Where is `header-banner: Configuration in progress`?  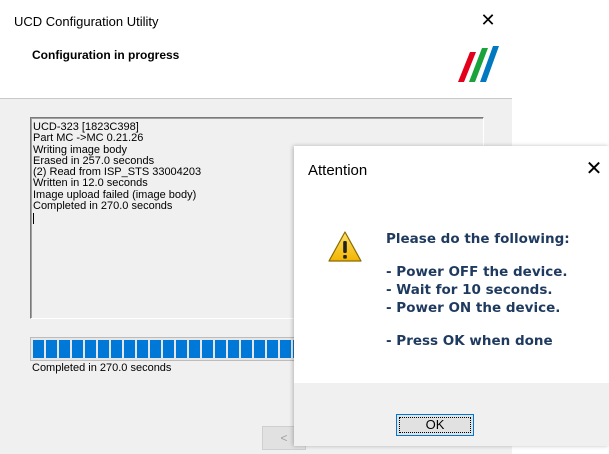
header-banner: Configuration in progress is located at coordinates (256, 70).